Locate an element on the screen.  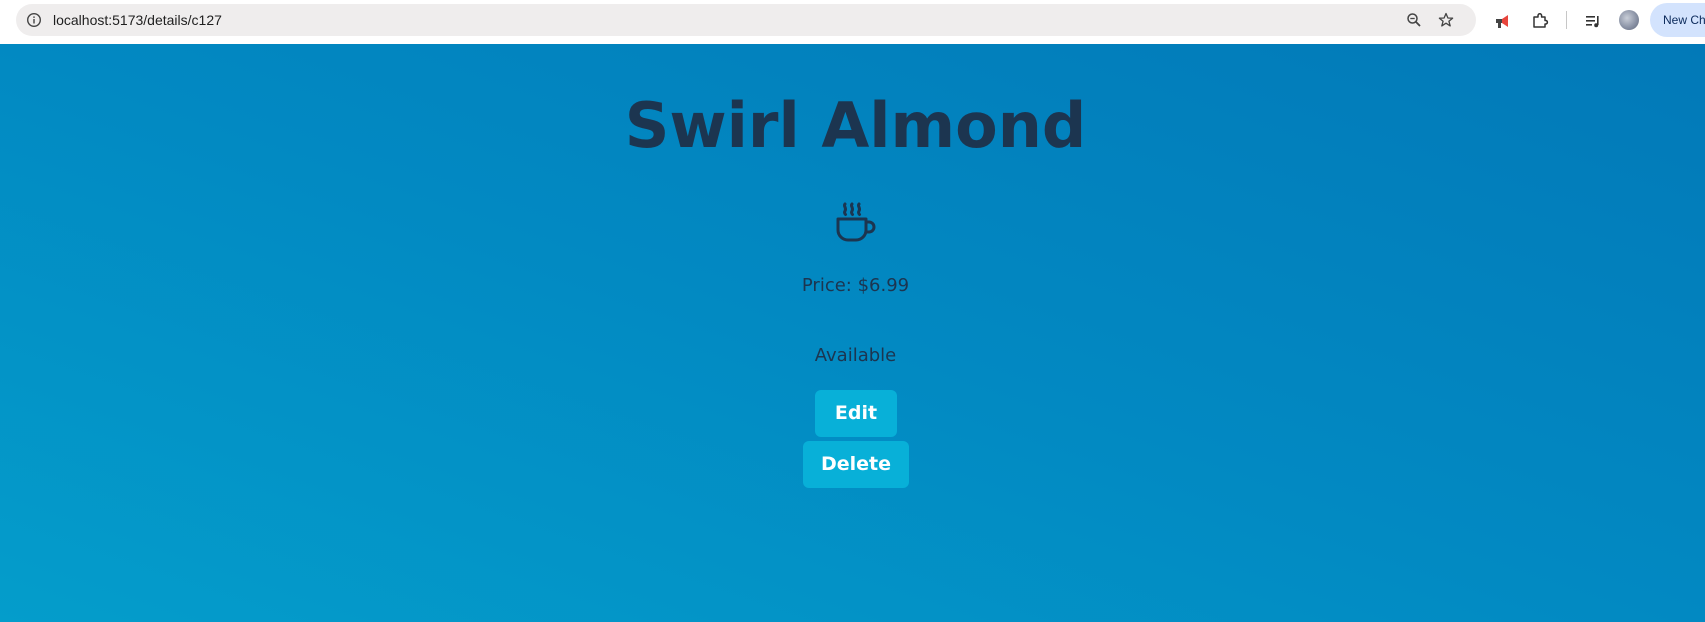
address-bar: localhost:5173/details/c127 is located at coordinates (746, 20).